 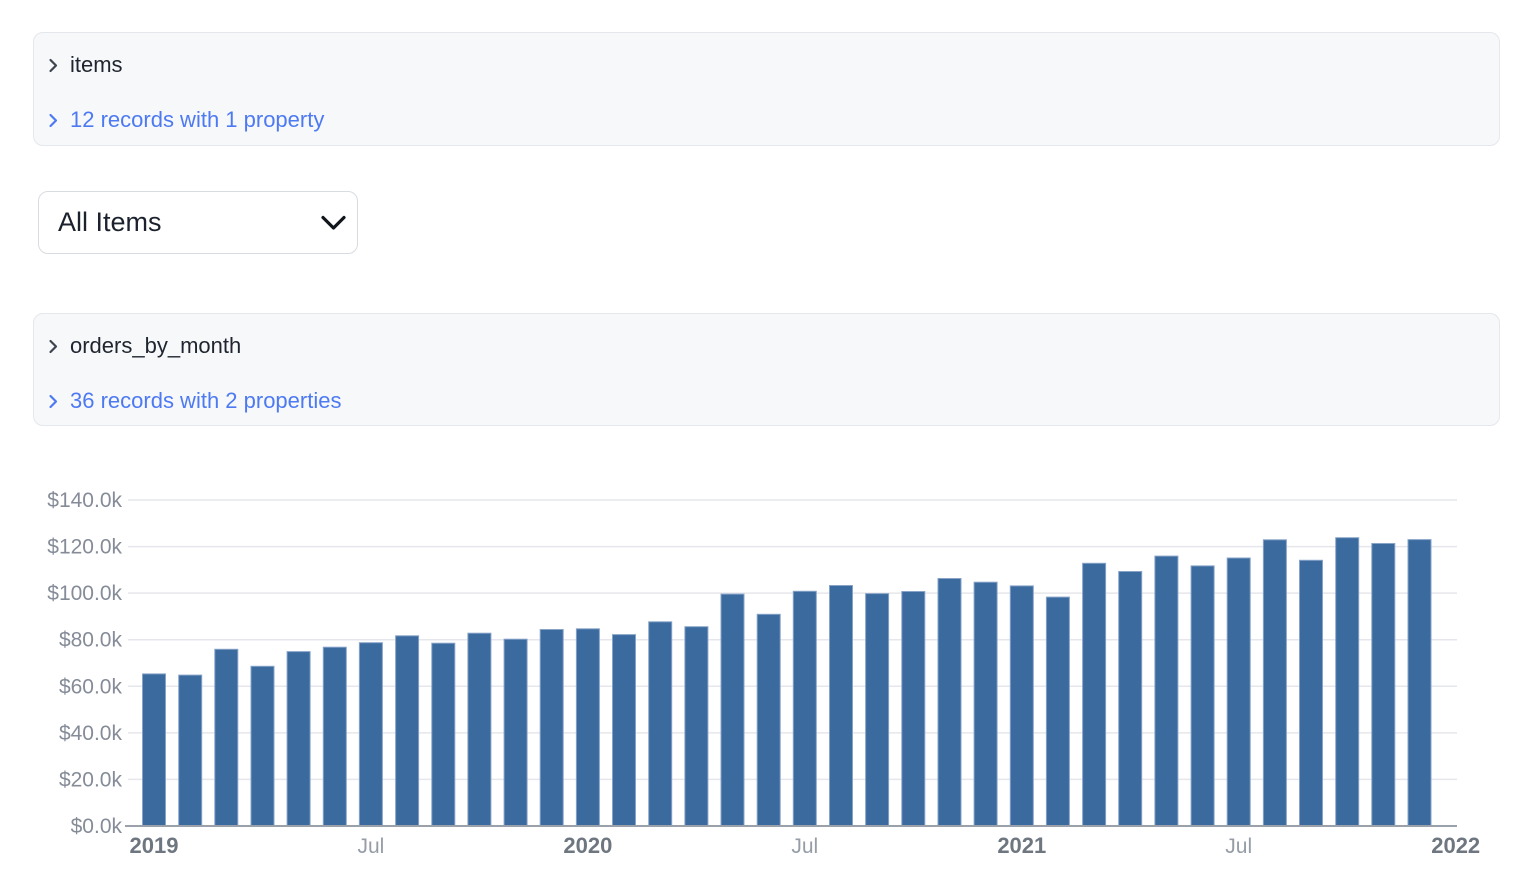 I want to click on items-table-panel: items 12 records with 1 property, so click(x=766, y=89).